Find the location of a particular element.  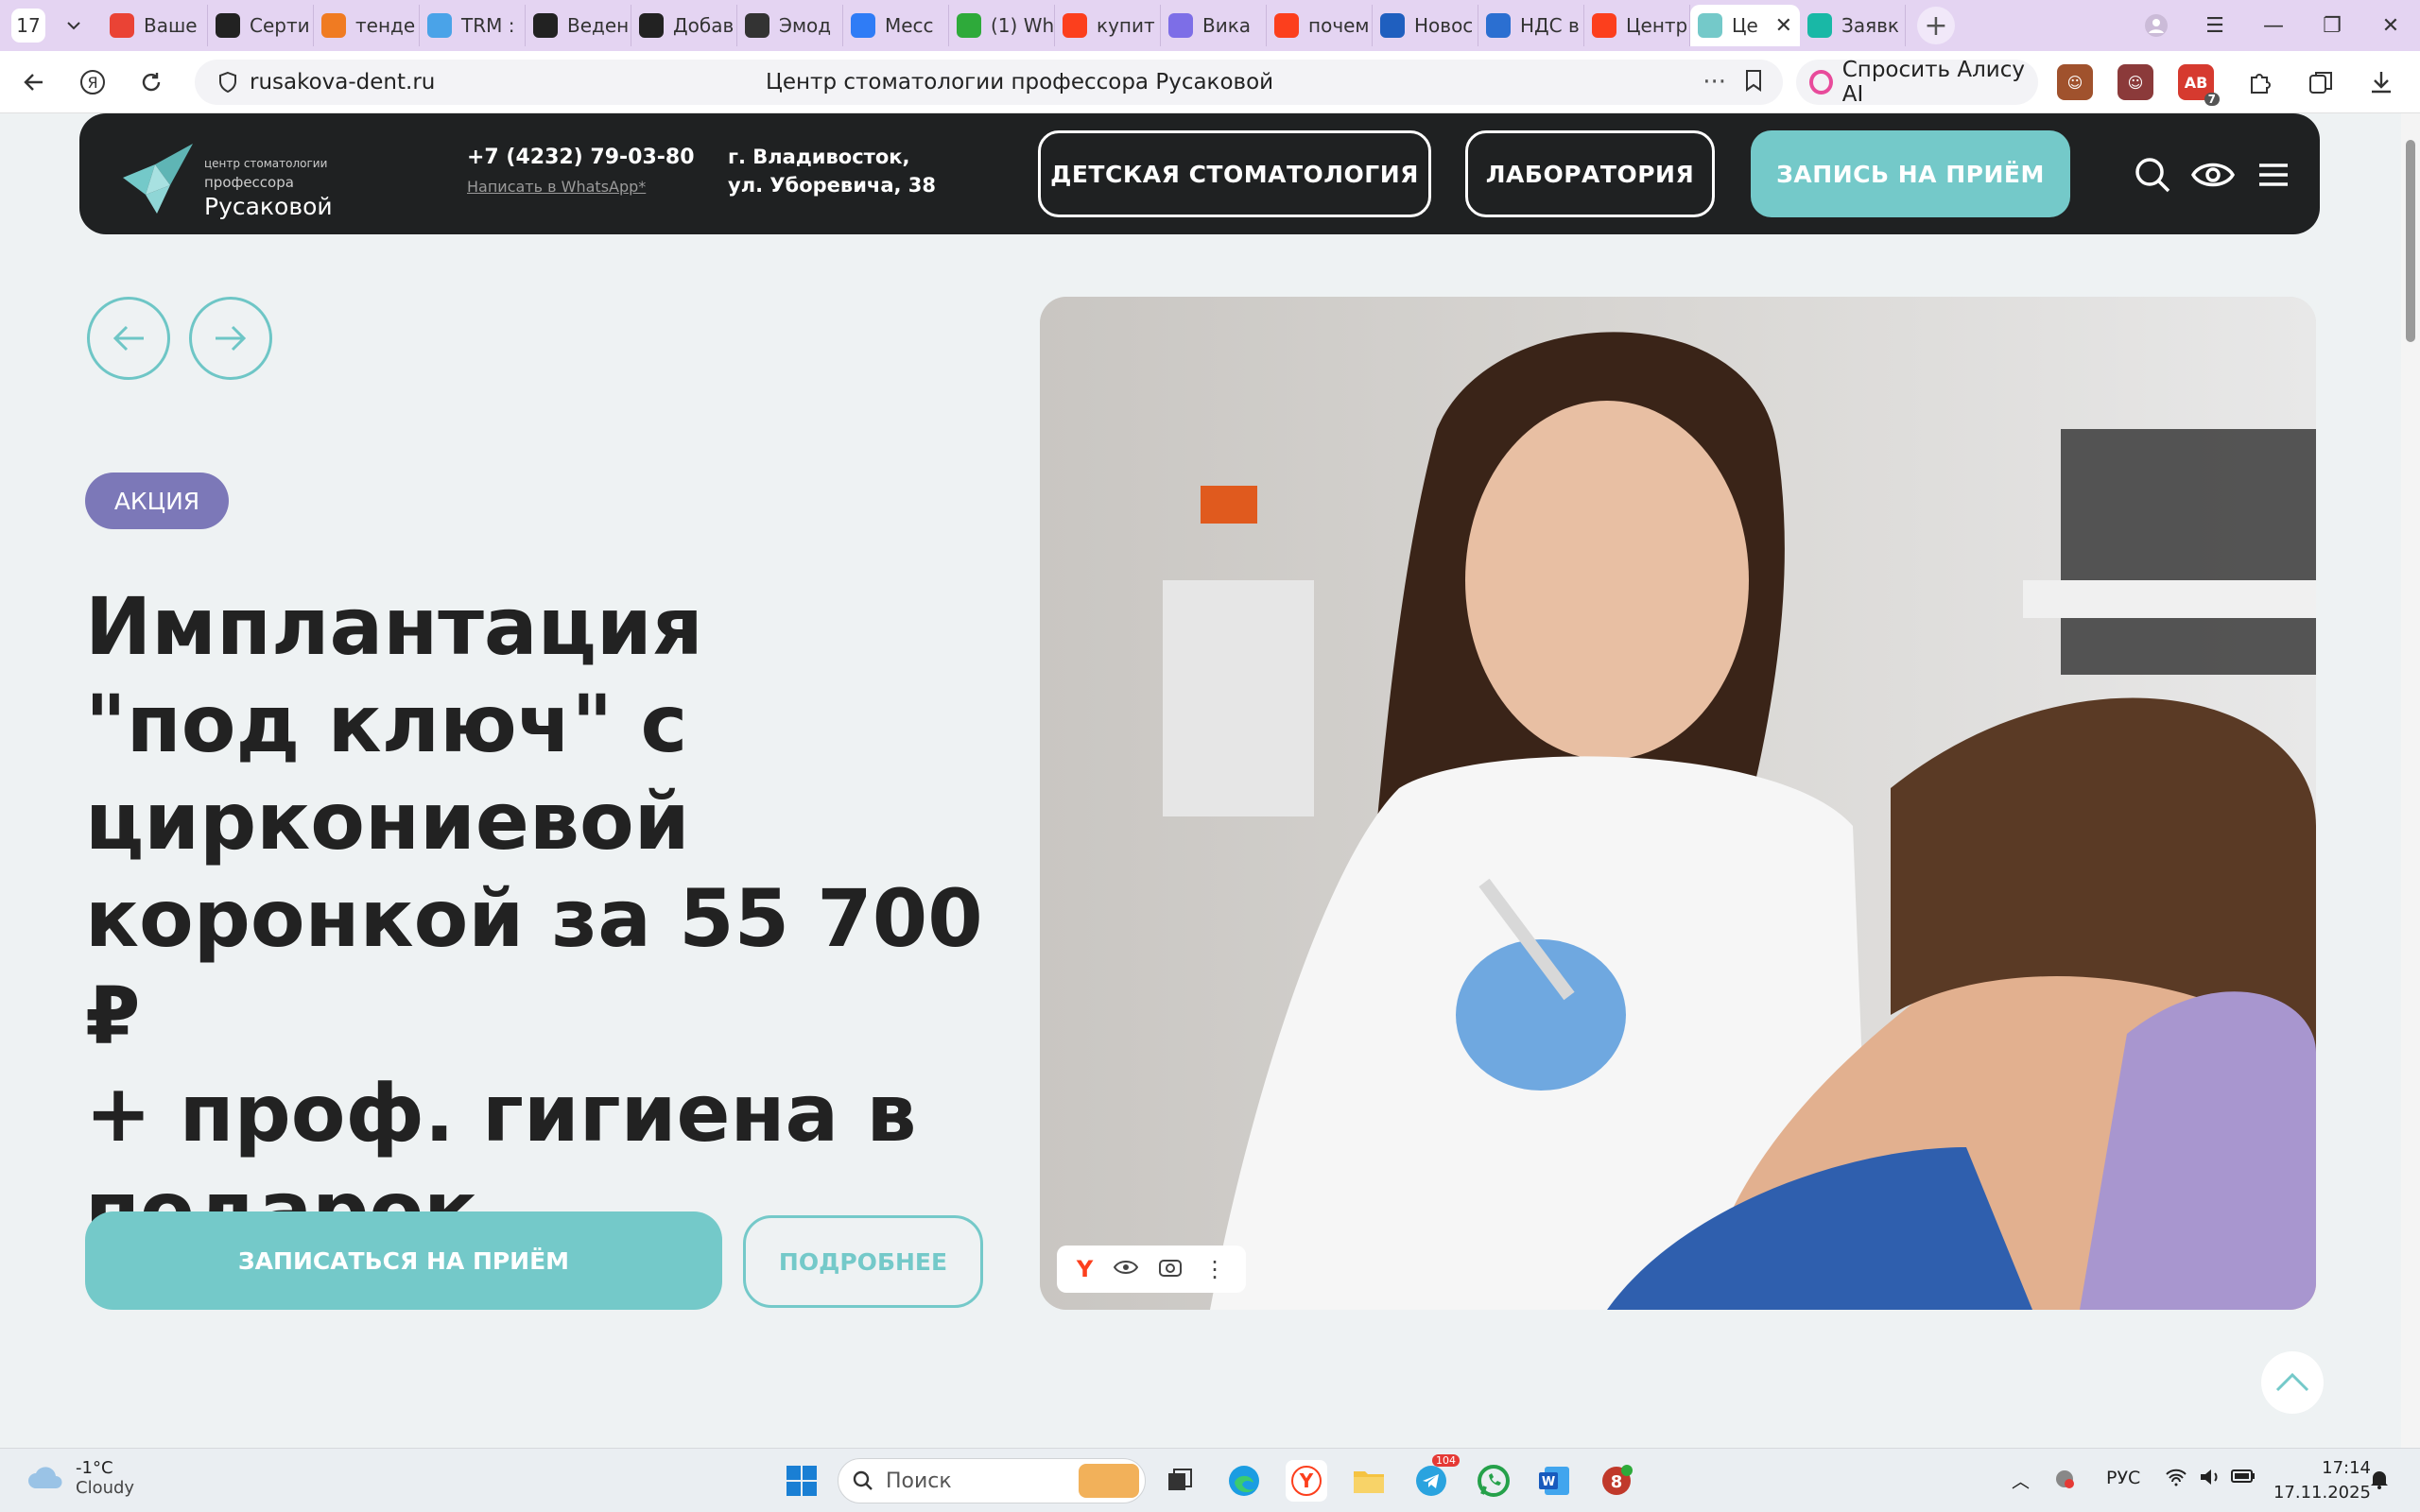

tray-expand-icon: ︿ is located at coordinates (2021, 1480).